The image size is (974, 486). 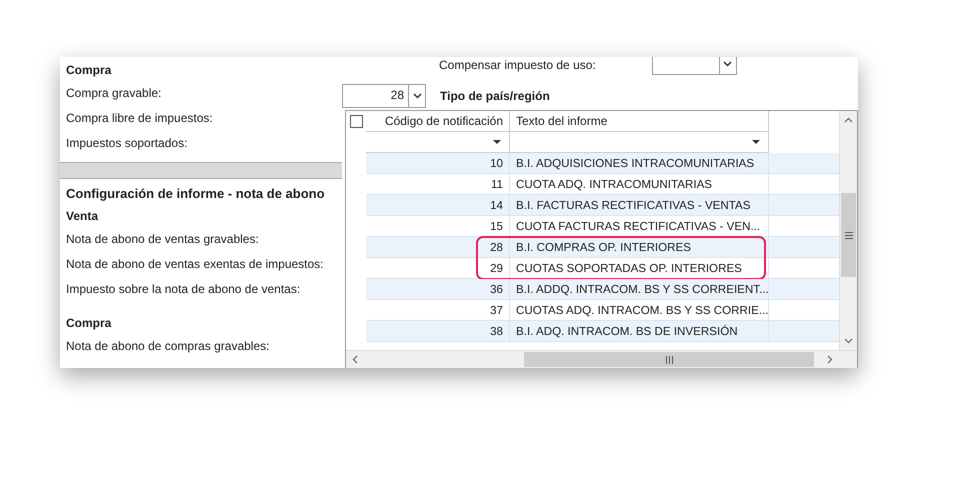 I want to click on code-cell: 36, so click(x=438, y=289).